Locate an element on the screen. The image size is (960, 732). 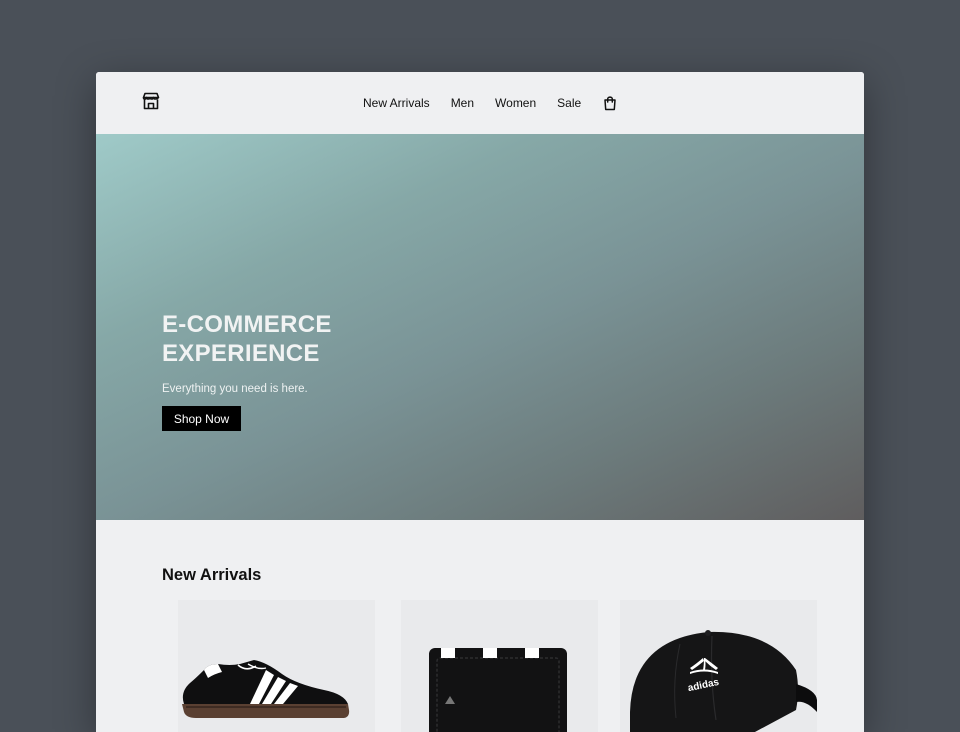
main-nav: New Arrivals Men Women Sale is located at coordinates (490, 103).